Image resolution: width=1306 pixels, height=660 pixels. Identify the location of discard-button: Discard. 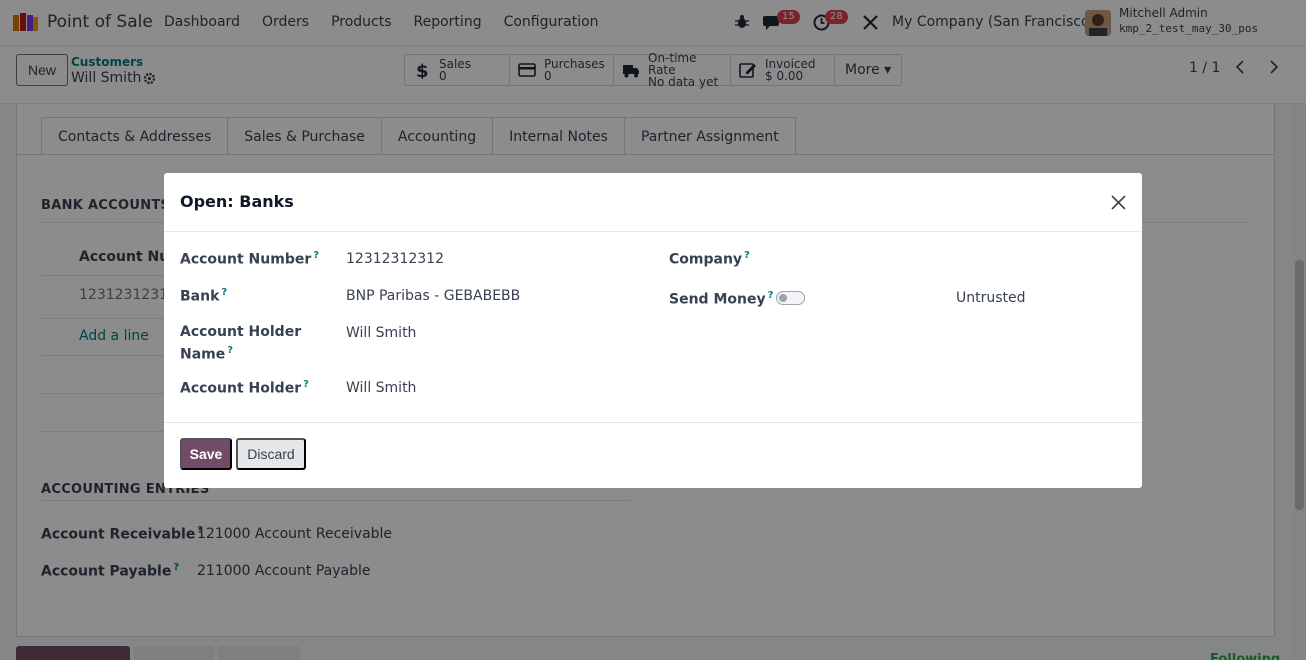
(271, 454).